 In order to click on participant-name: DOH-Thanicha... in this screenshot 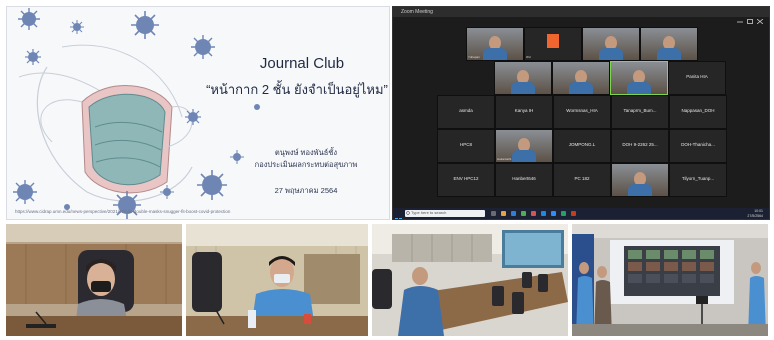, I will do `click(698, 144)`.